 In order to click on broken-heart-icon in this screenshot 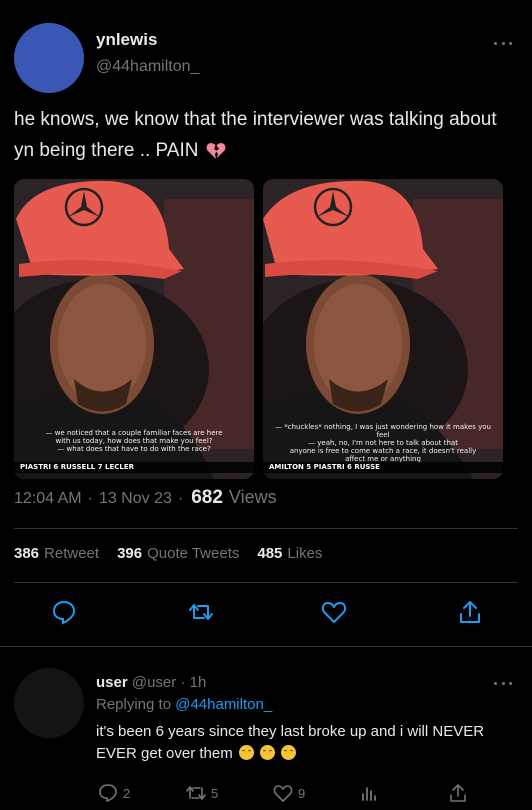, I will do `click(216, 150)`.